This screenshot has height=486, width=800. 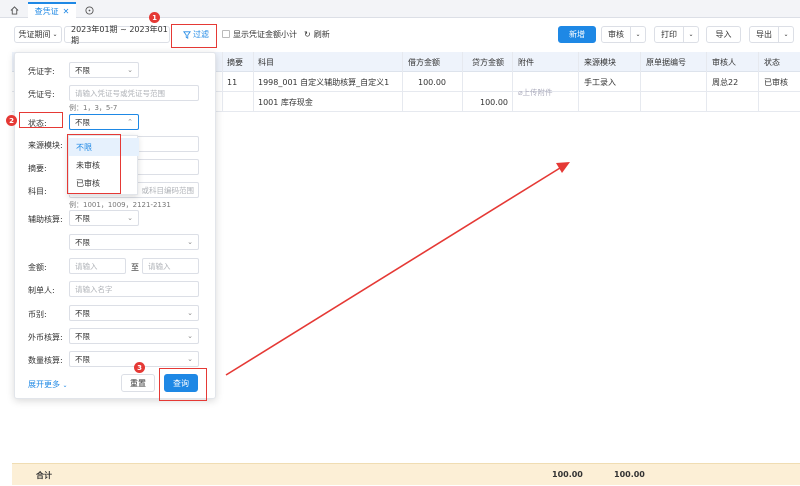 I want to click on status-value: 不限, so click(x=82, y=122).